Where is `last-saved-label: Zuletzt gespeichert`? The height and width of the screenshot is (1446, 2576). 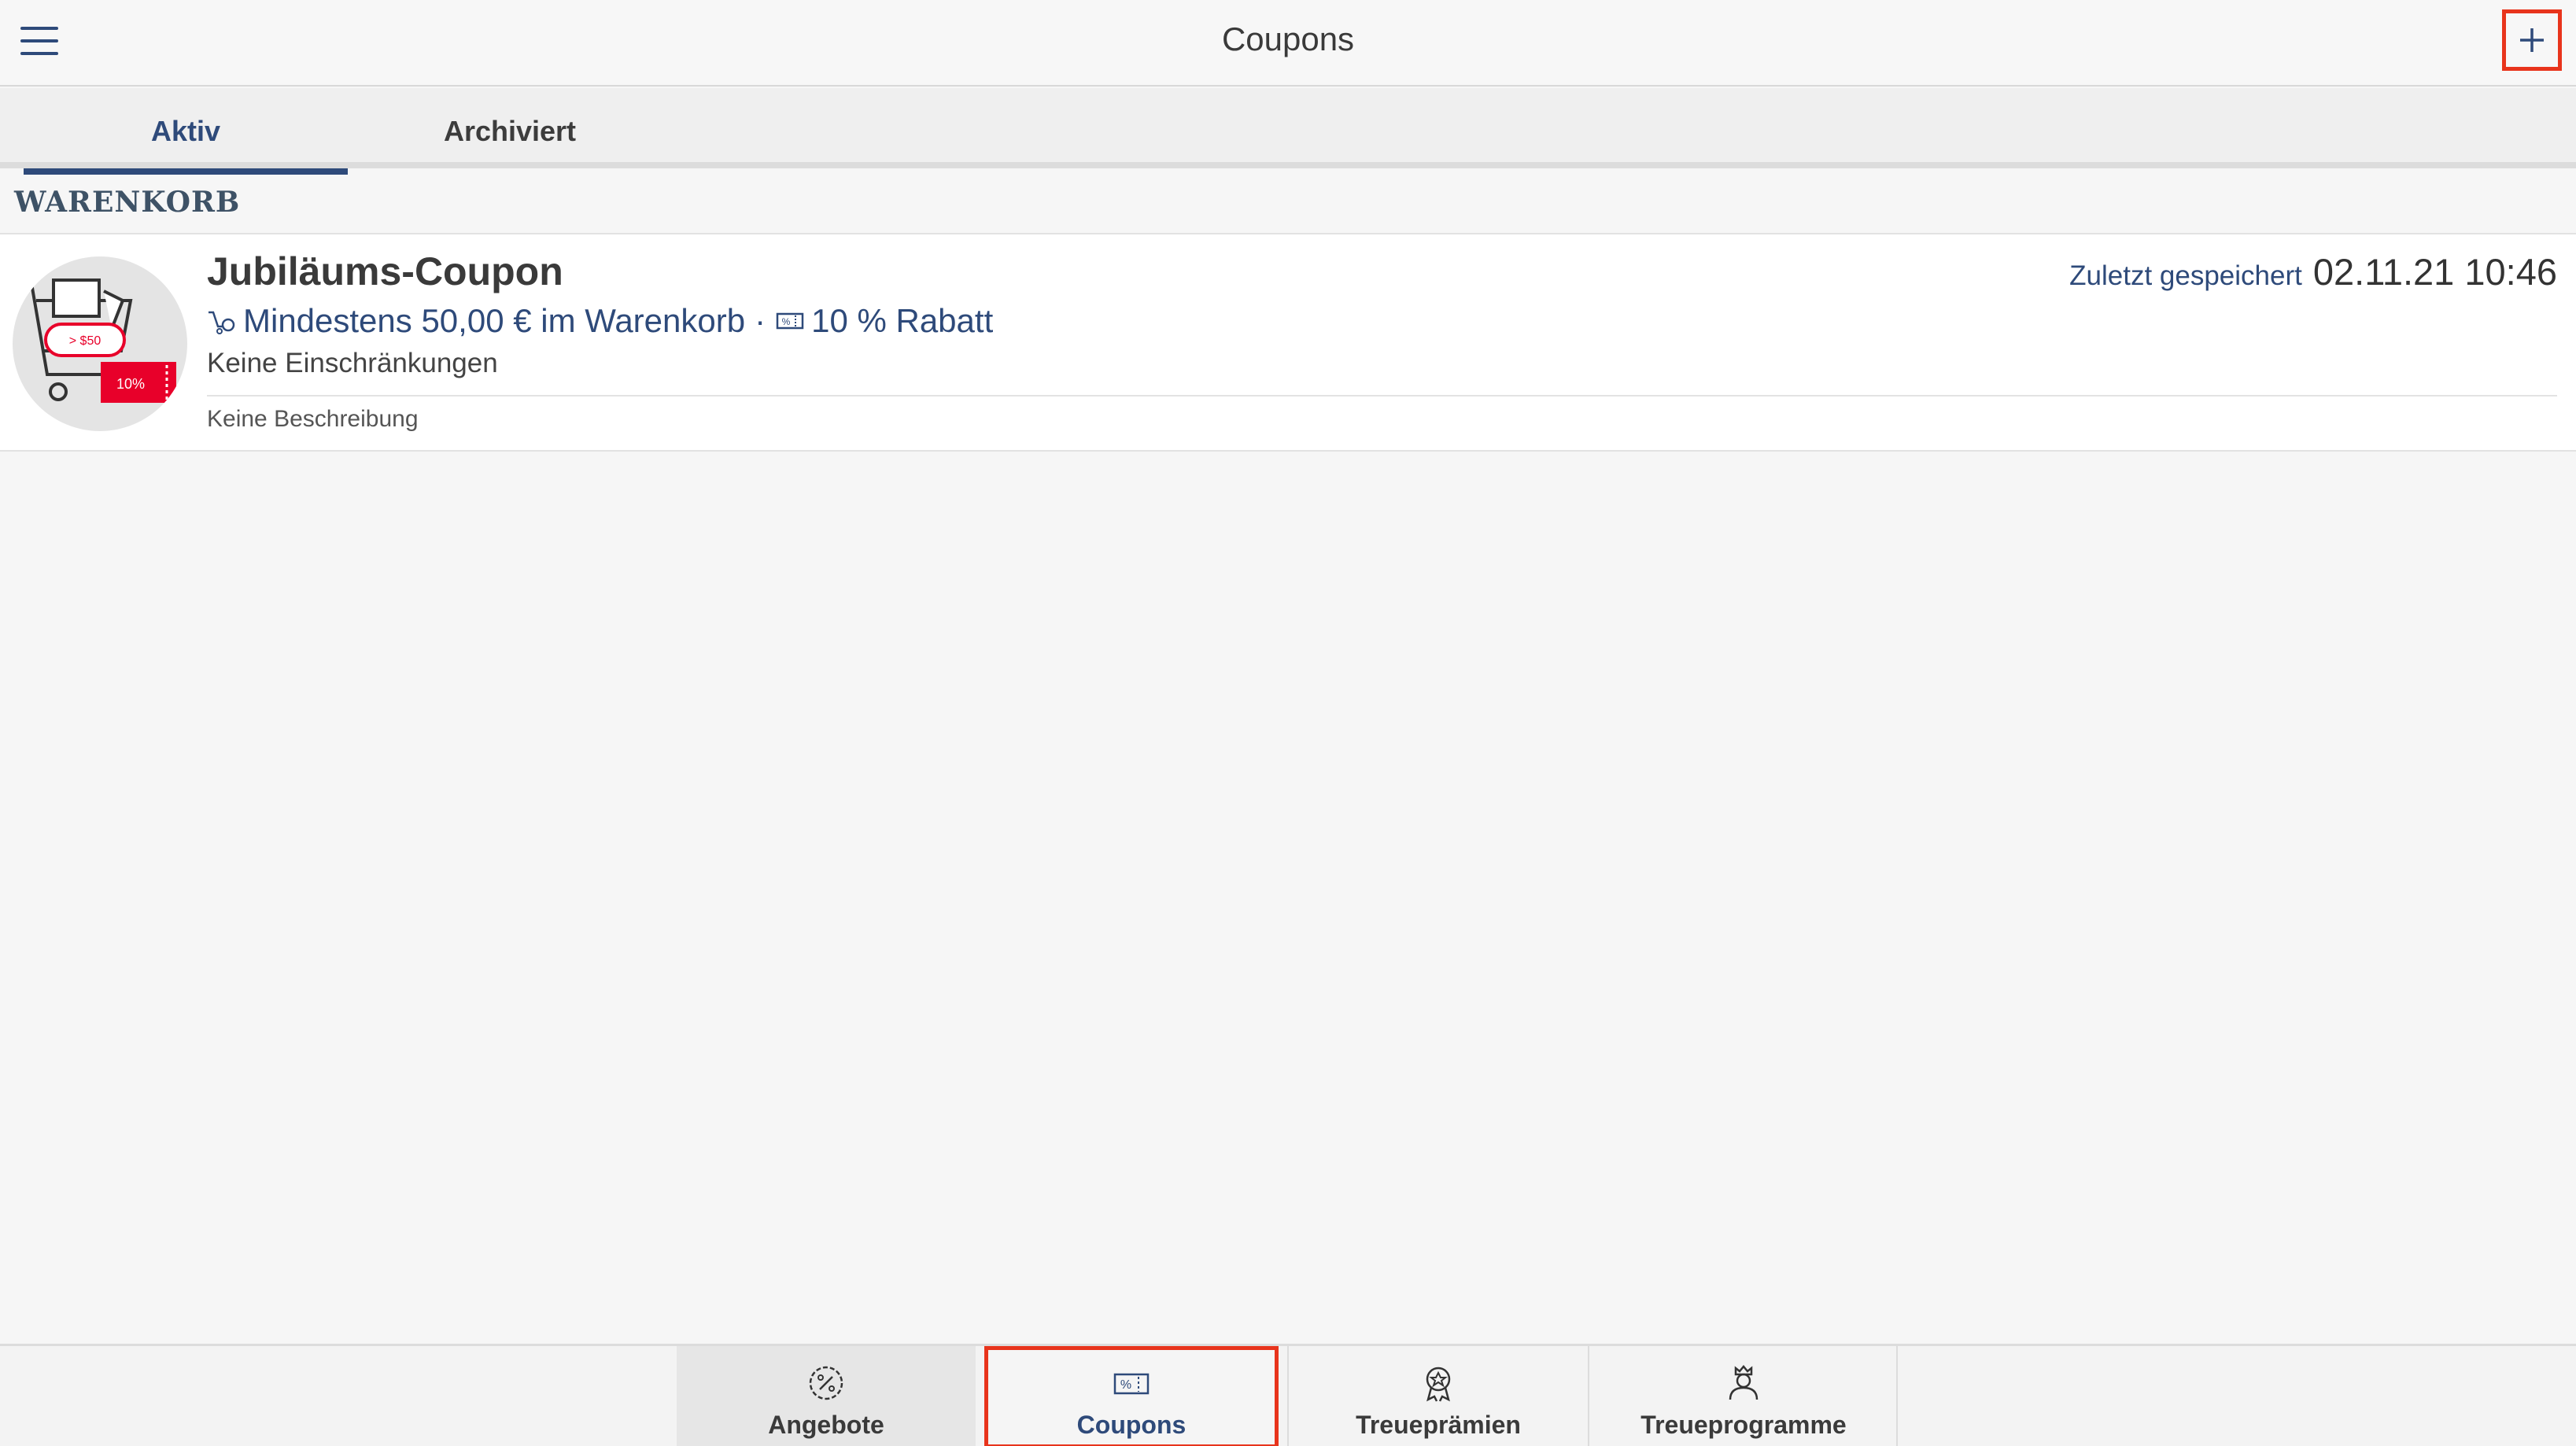
last-saved-label: Zuletzt gespeichert is located at coordinates (2185, 275).